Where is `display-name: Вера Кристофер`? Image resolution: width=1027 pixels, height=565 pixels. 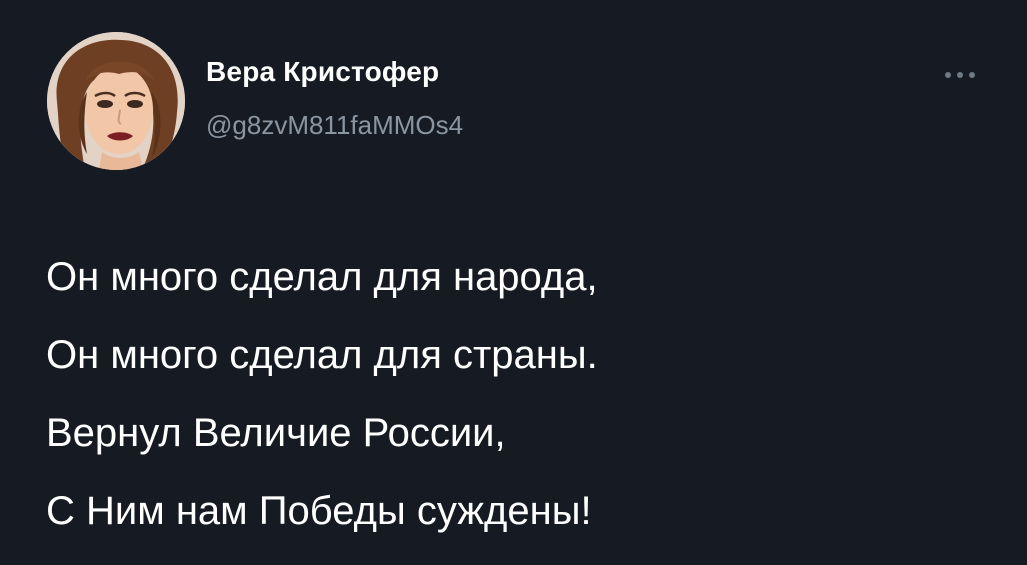
display-name: Вера Кристофер is located at coordinates (322, 72).